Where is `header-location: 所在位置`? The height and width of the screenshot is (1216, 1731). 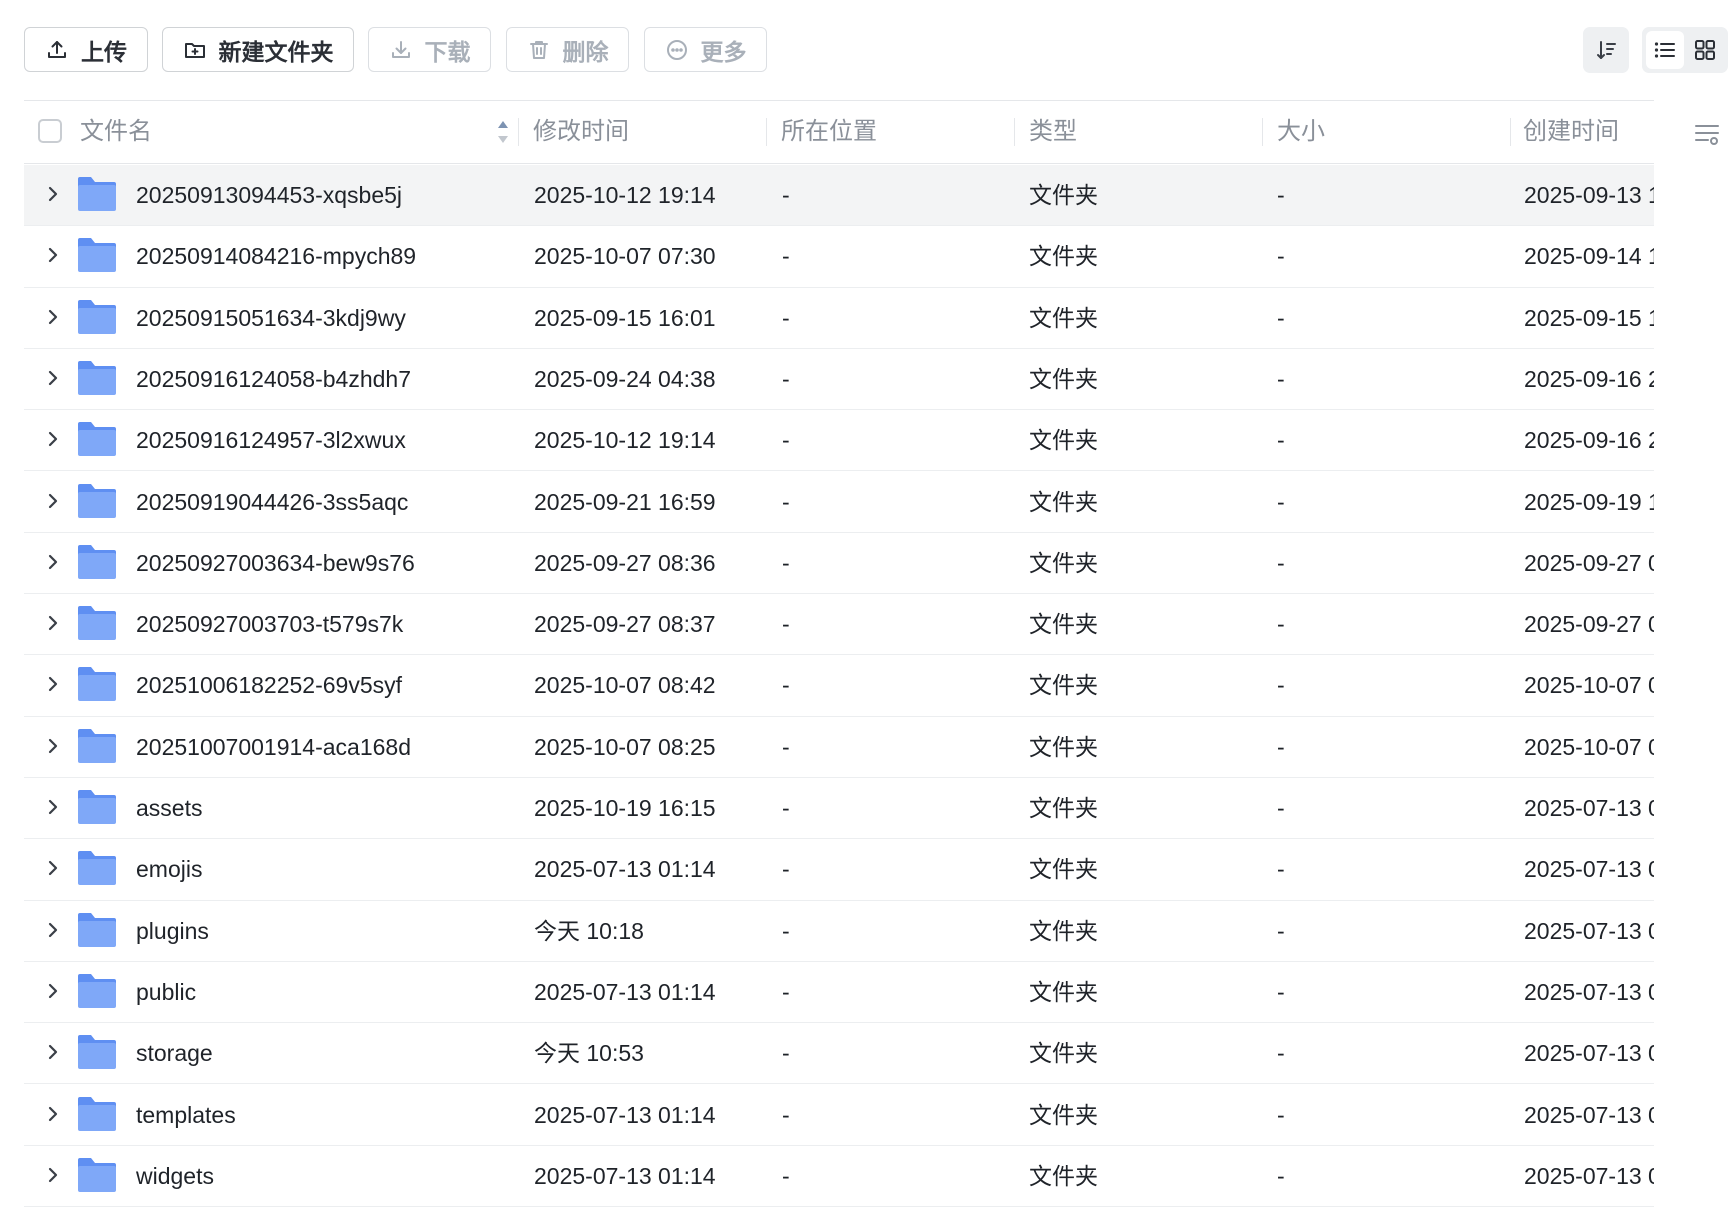 header-location: 所在位置 is located at coordinates (829, 132).